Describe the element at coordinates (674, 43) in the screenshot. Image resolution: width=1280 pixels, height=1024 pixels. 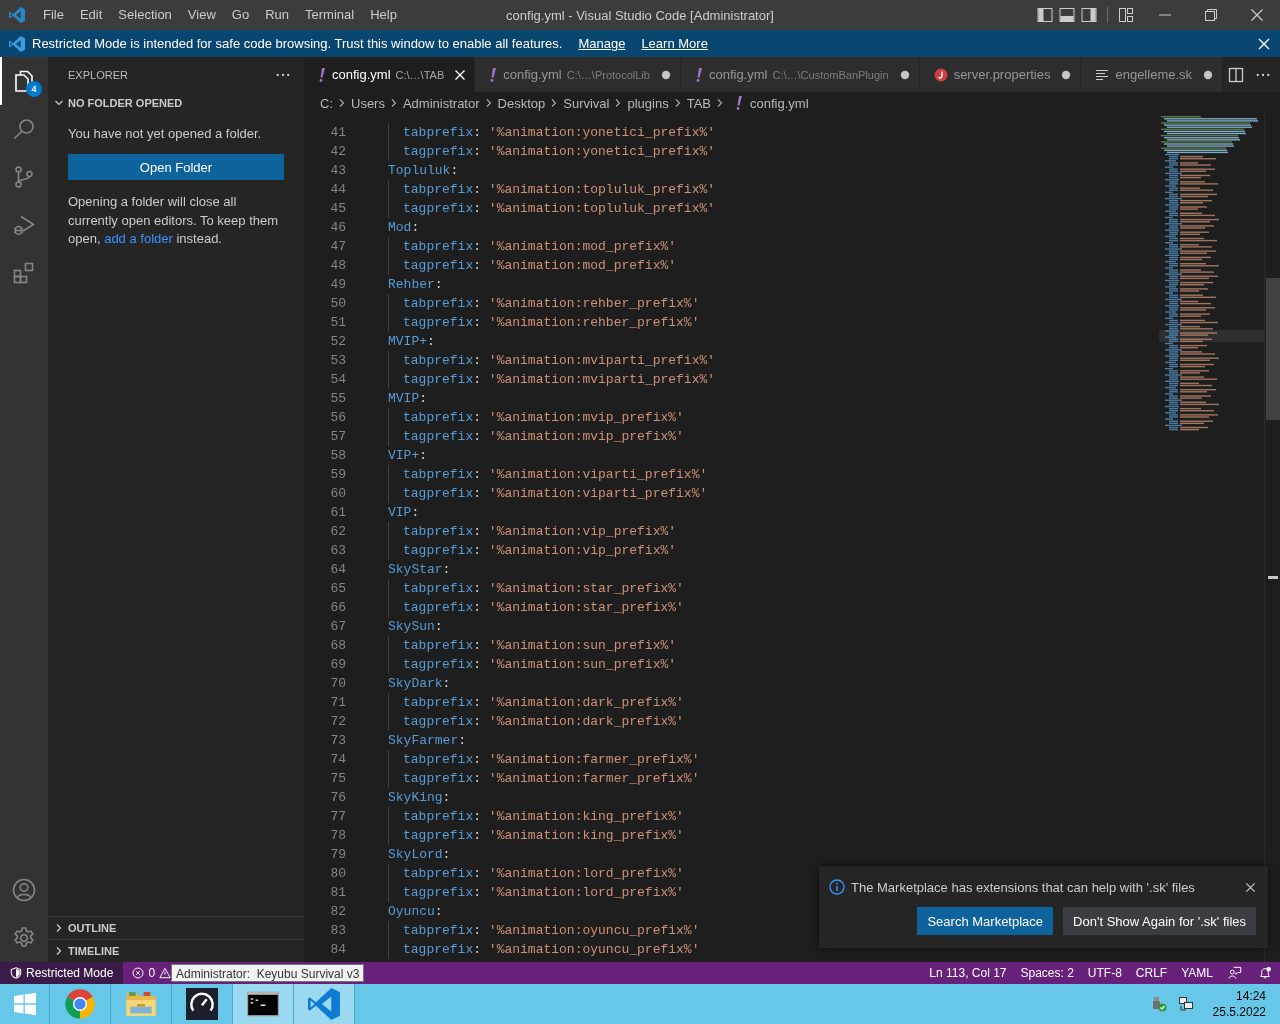
I see `banner-link: Learn More` at that location.